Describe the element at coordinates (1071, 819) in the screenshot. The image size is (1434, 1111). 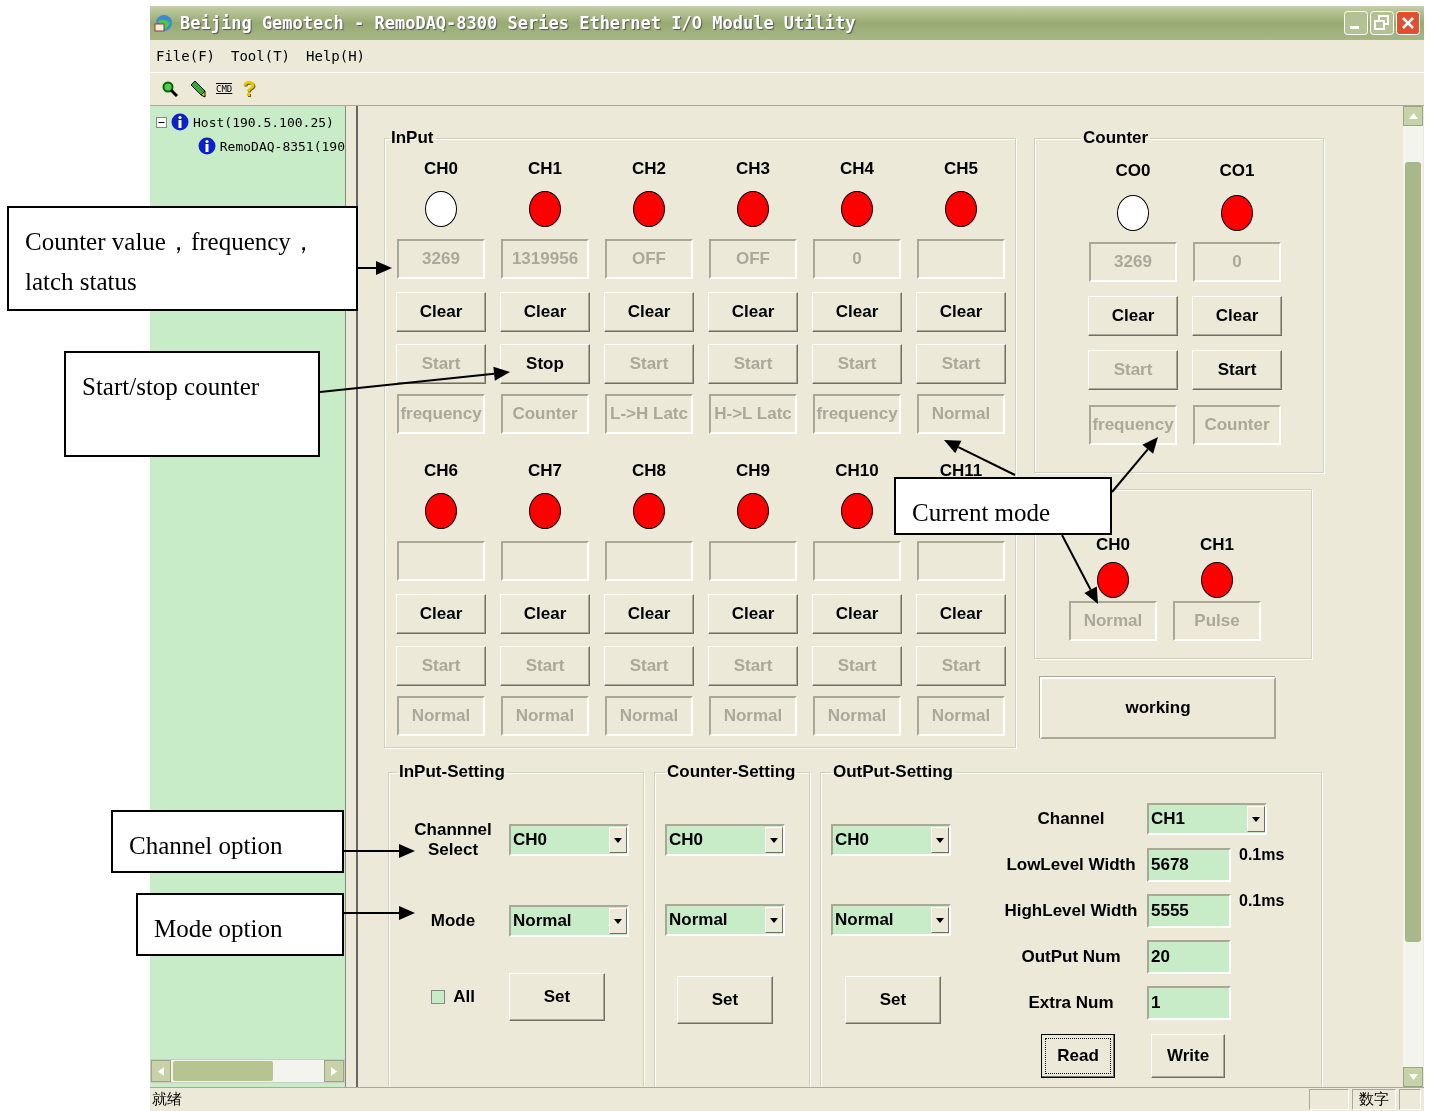
I see `channel-label: Channel` at that location.